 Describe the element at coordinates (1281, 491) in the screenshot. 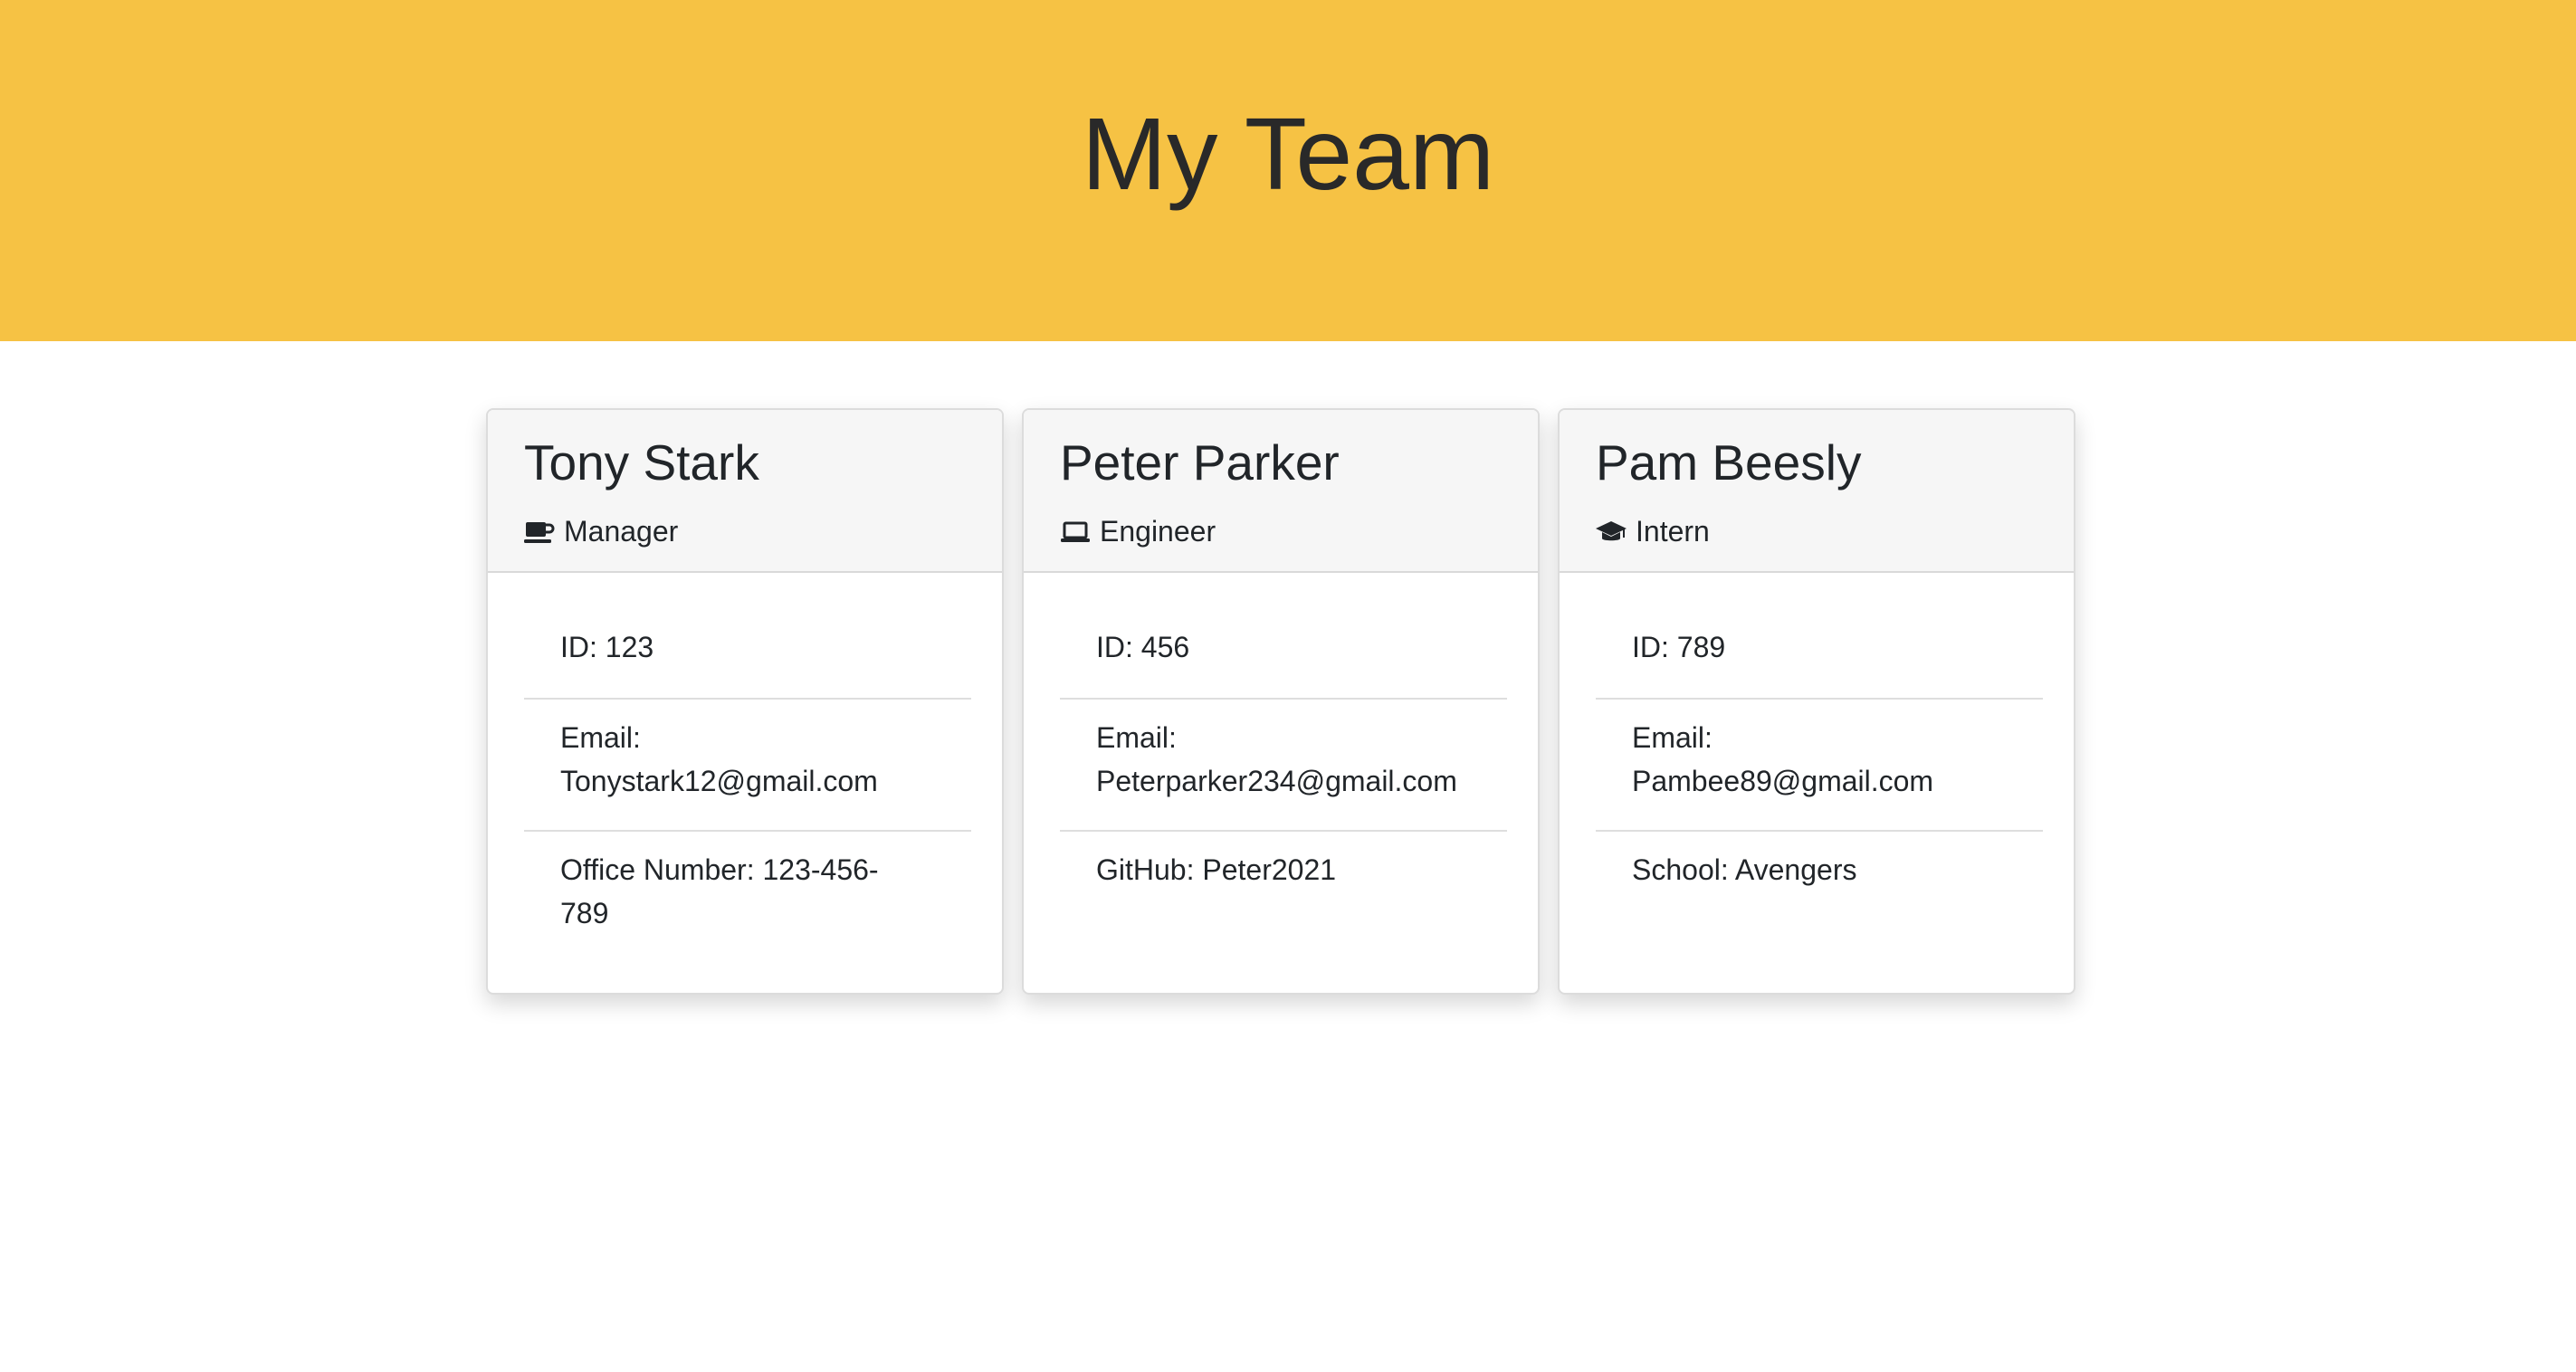

I see `card-header: Peter Parker Engineer` at that location.